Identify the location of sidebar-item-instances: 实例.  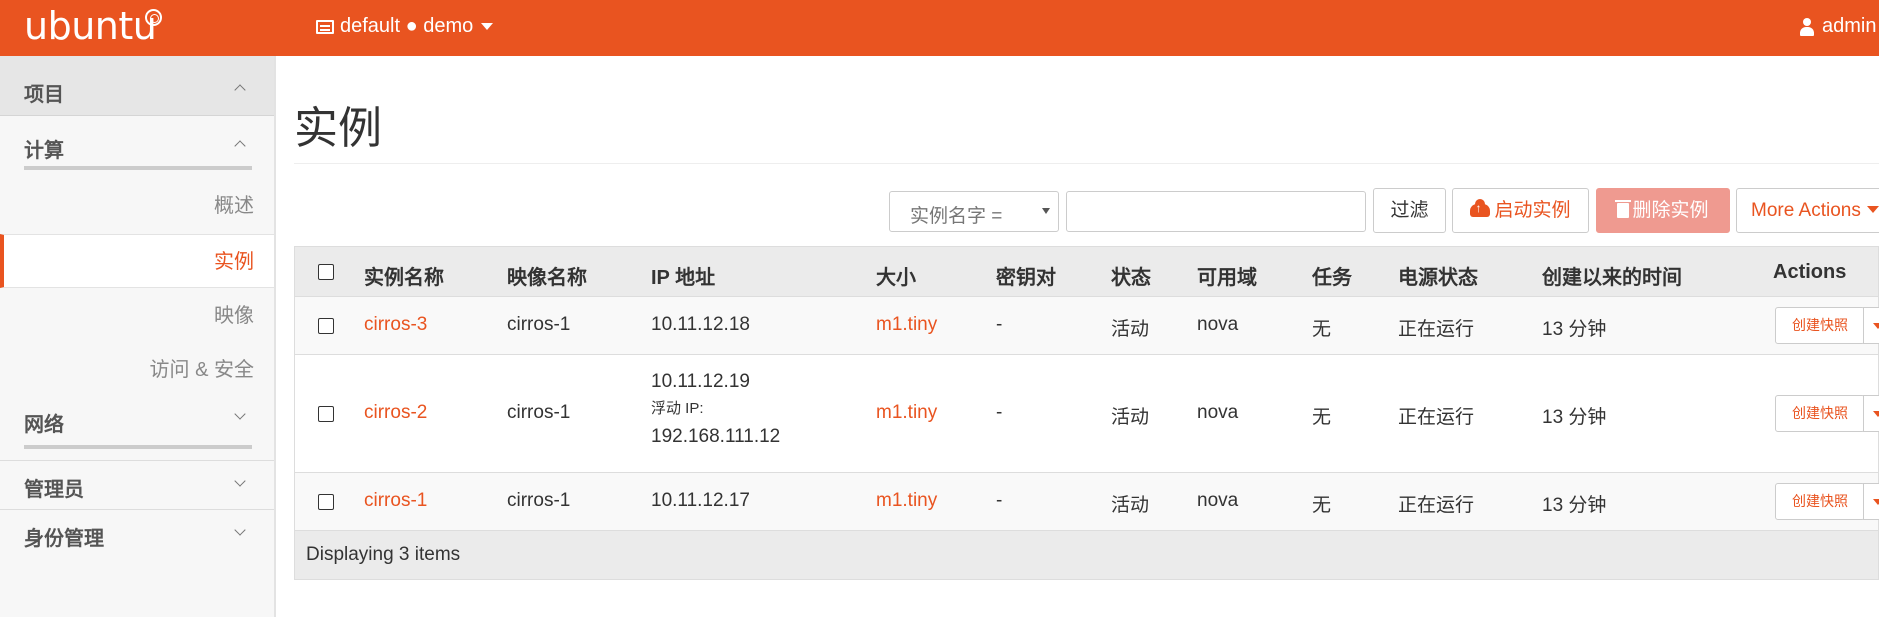
(137, 261).